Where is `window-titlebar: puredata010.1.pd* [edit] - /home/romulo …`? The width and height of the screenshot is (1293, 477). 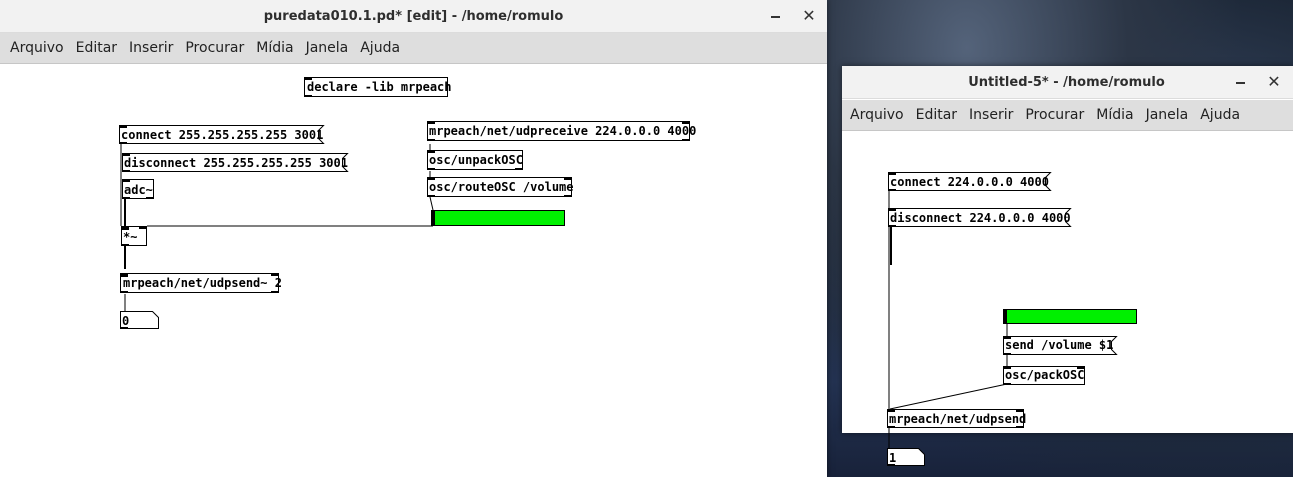
window-titlebar: puredata010.1.pd* [edit] - /home/romulo … is located at coordinates (413, 16).